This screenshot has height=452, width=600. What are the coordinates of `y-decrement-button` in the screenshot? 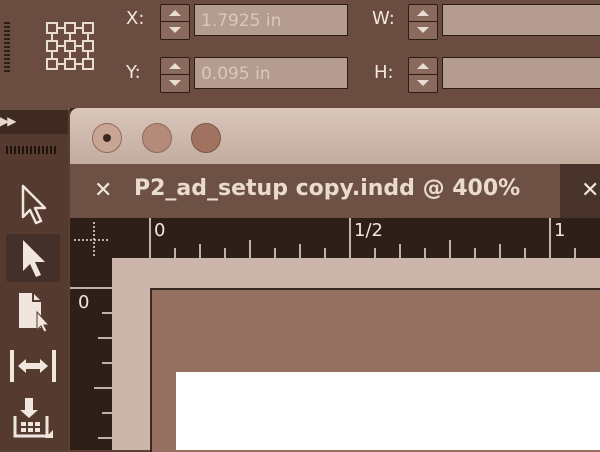 It's located at (175, 82).